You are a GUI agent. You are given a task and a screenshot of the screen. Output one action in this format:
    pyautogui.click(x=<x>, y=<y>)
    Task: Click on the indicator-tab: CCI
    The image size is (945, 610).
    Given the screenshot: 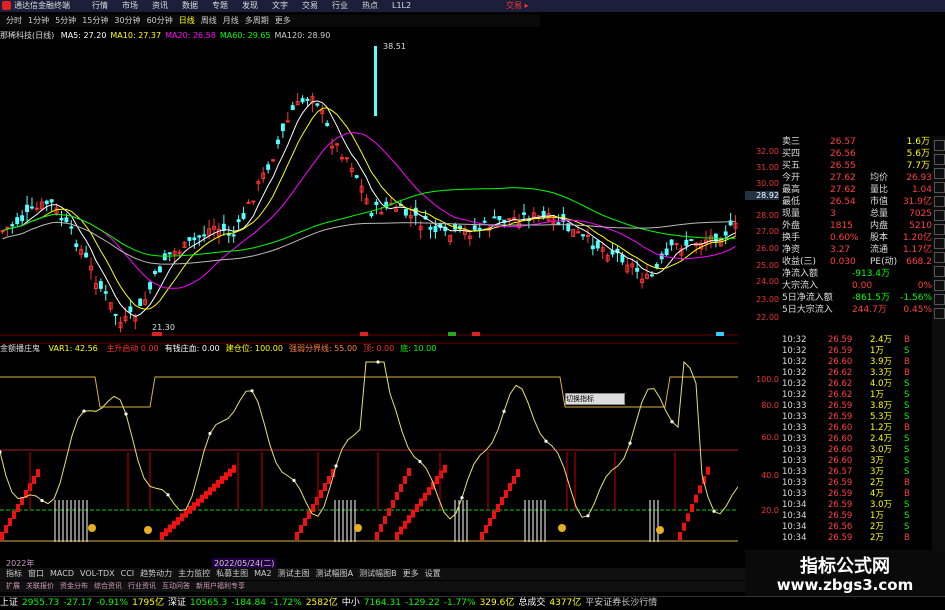 What is the action you would take?
    pyautogui.click(x=128, y=574)
    